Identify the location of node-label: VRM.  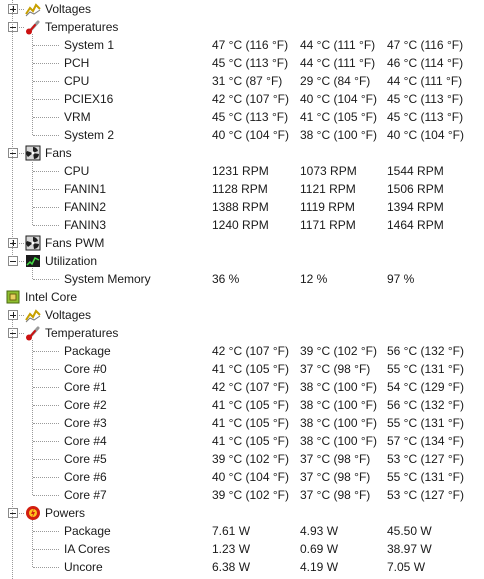
(77, 117).